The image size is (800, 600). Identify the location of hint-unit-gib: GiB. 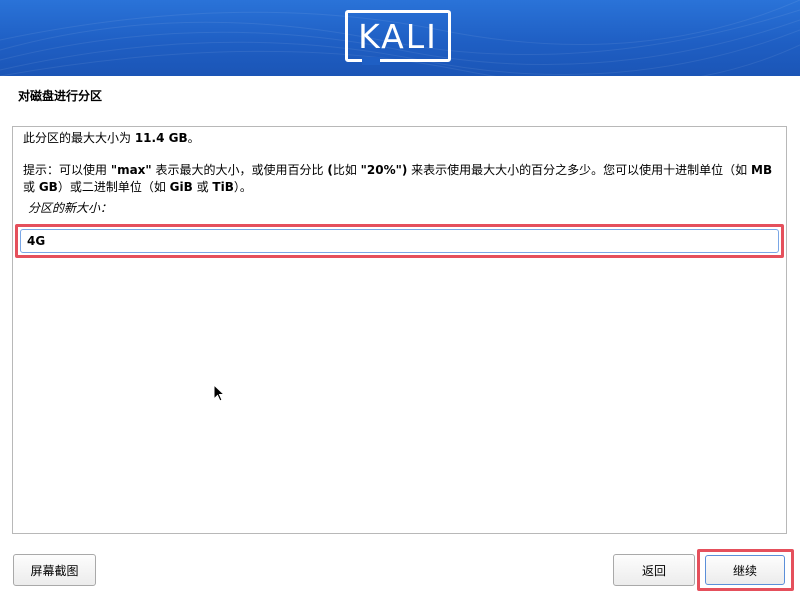
(181, 187).